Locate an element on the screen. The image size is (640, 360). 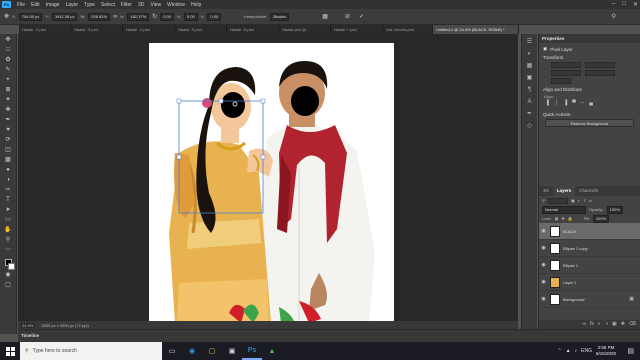
path-select-tool-icon: ➤ is located at coordinates (8, 210).